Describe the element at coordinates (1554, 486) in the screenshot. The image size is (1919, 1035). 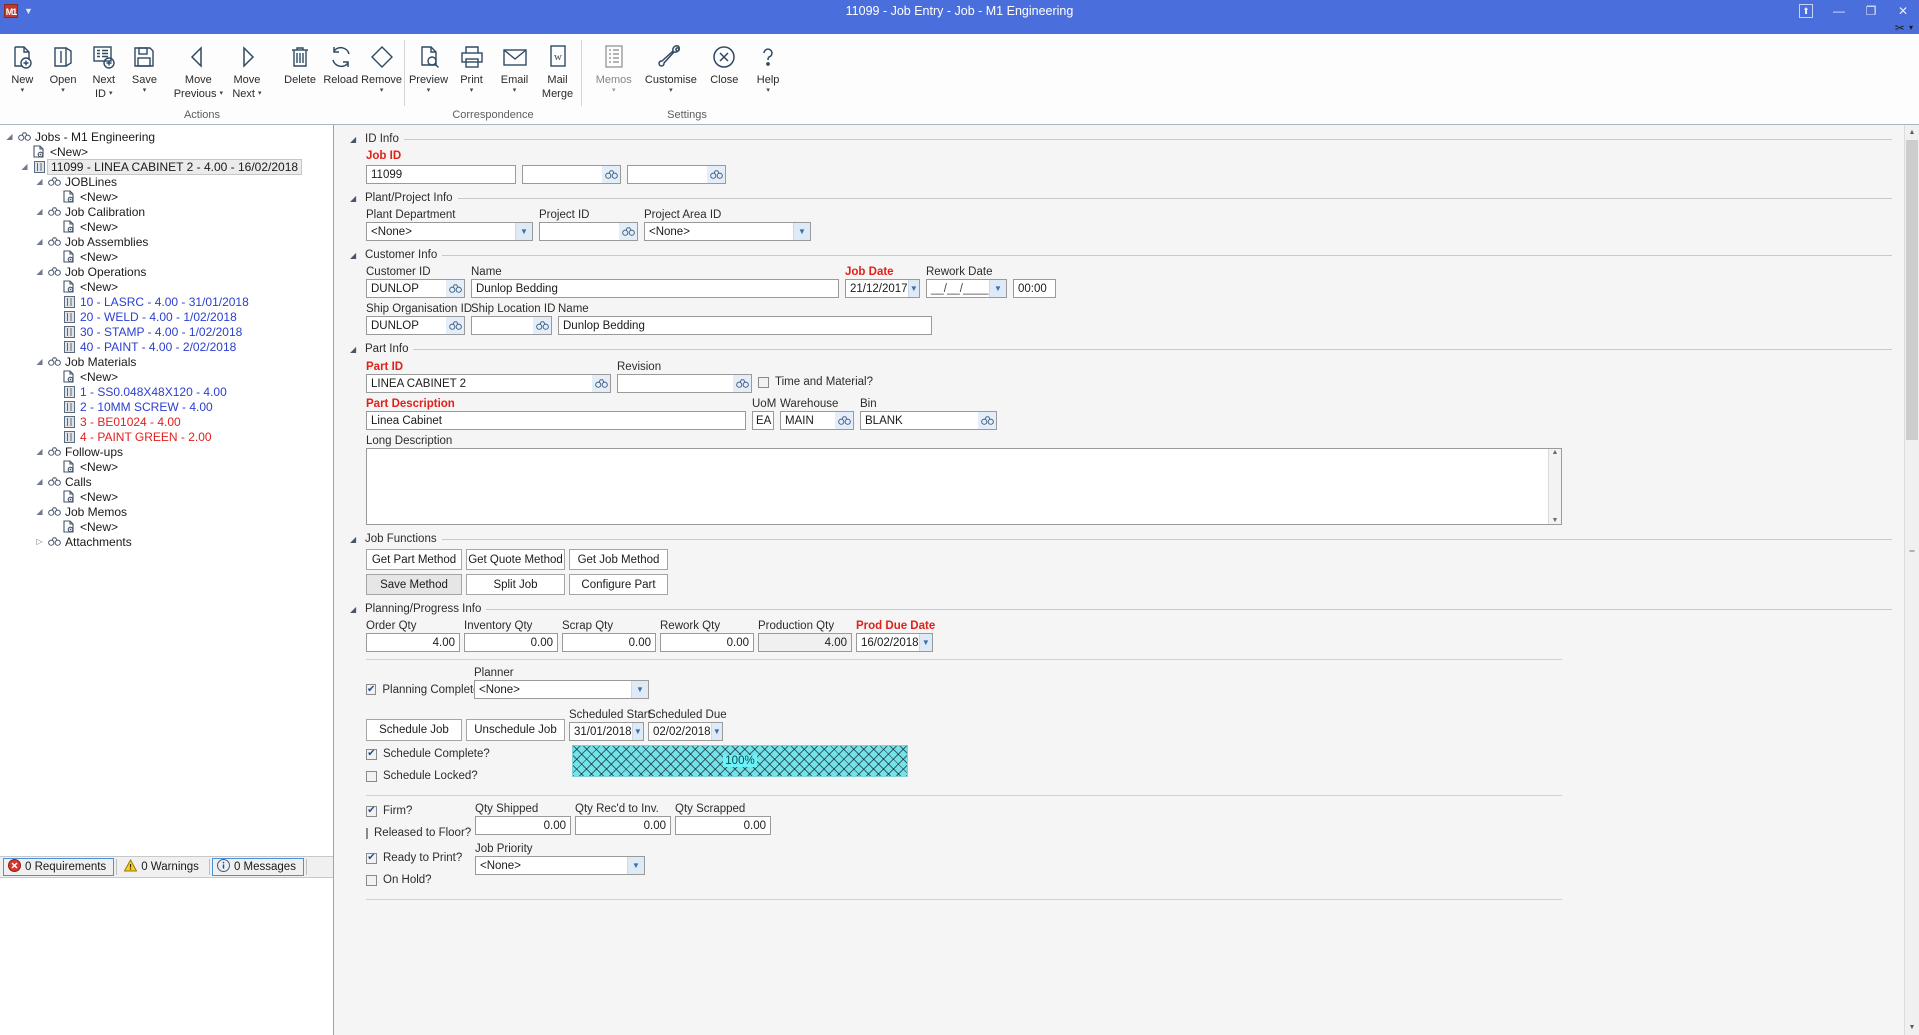
I see `long-description-scrollbar: ▲ ▼` at that location.